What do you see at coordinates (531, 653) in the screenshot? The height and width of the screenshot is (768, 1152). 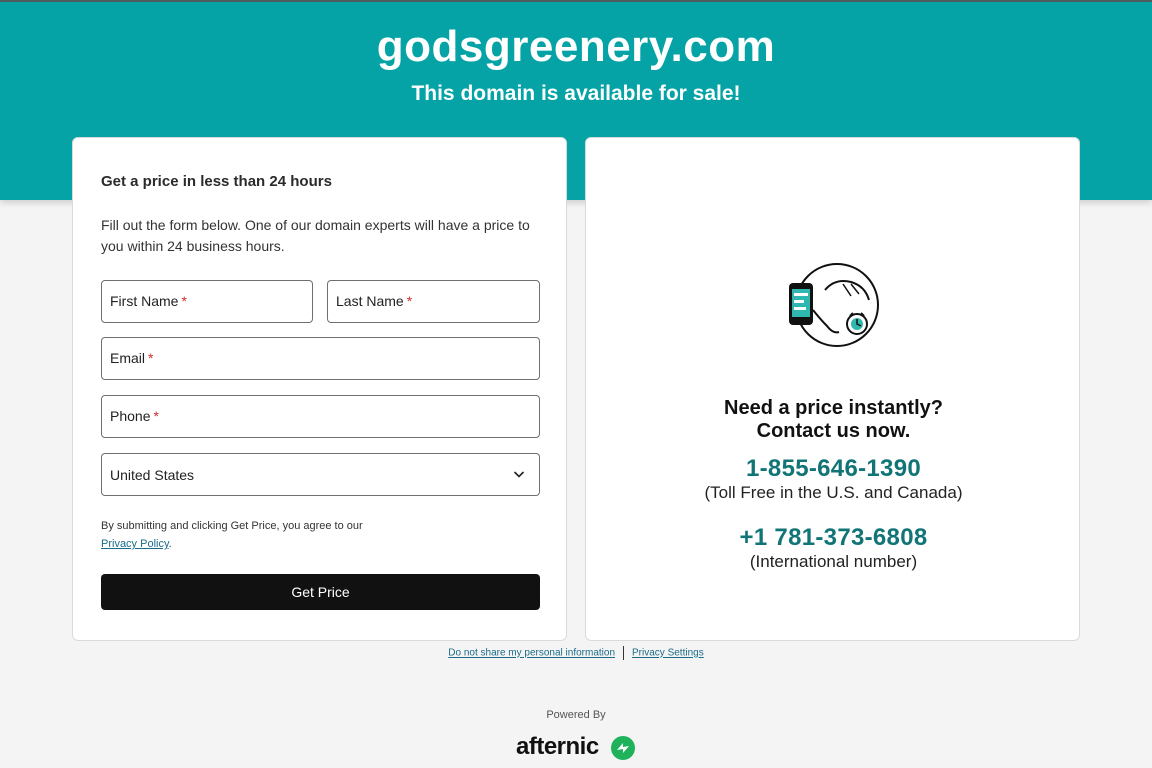 I see `do-not-share-link: Do not share my personal information` at bounding box center [531, 653].